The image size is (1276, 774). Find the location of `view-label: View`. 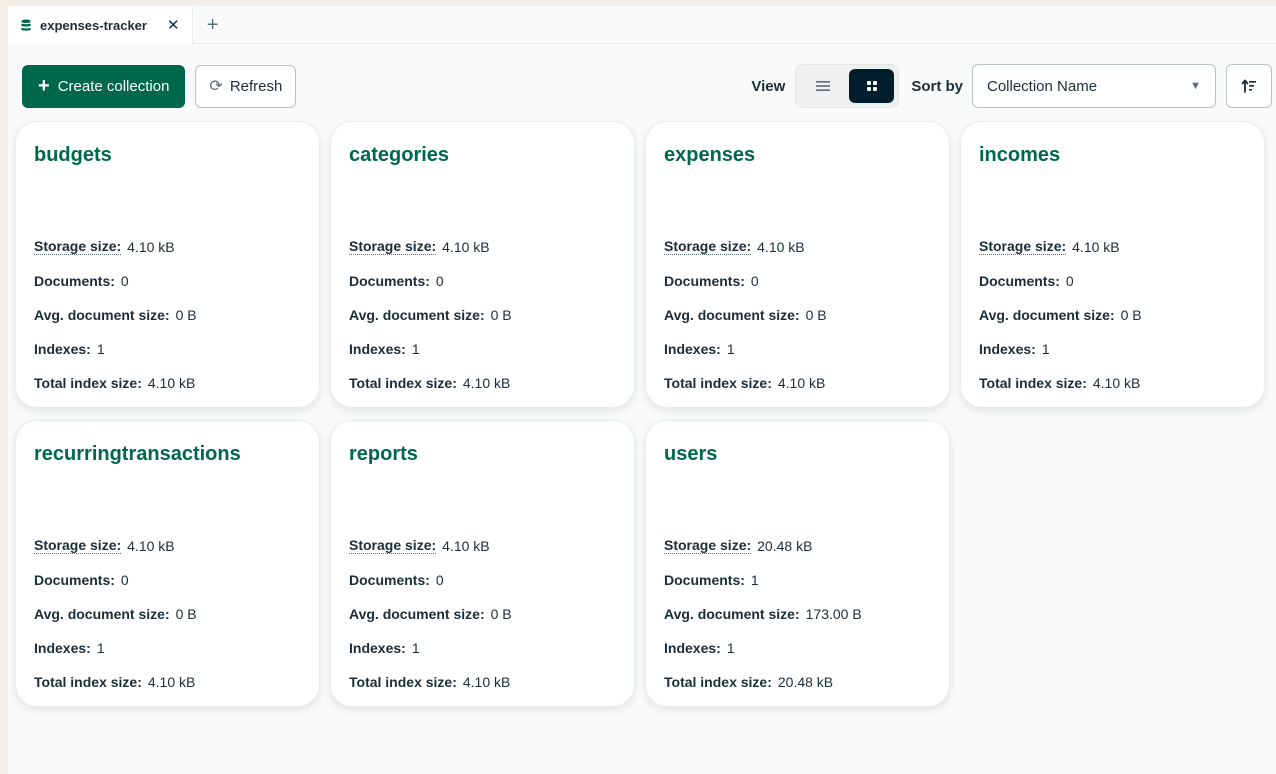

view-label: View is located at coordinates (768, 86).